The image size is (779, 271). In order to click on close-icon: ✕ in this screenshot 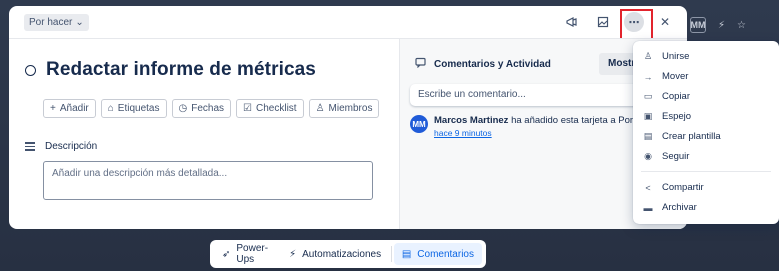, I will do `click(665, 22)`.